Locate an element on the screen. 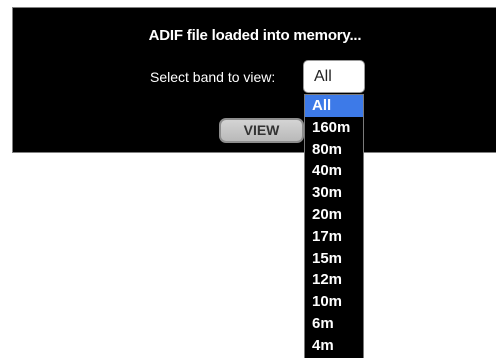  band-option-160m: 160m is located at coordinates (334, 128).